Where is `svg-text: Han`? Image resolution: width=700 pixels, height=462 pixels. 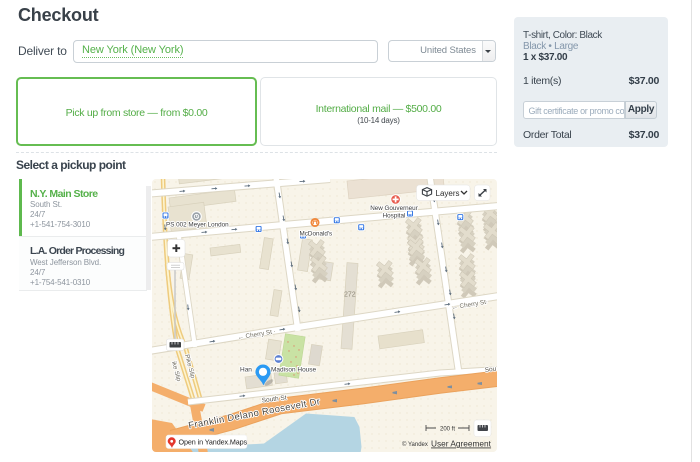 svg-text: Han is located at coordinates (246, 370).